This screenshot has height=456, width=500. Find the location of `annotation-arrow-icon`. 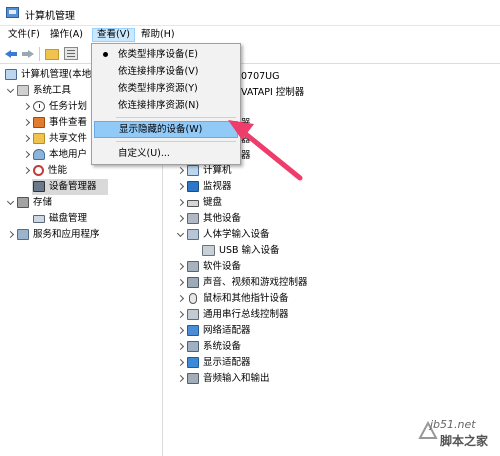

annotation-arrow-icon is located at coordinates (265, 150).